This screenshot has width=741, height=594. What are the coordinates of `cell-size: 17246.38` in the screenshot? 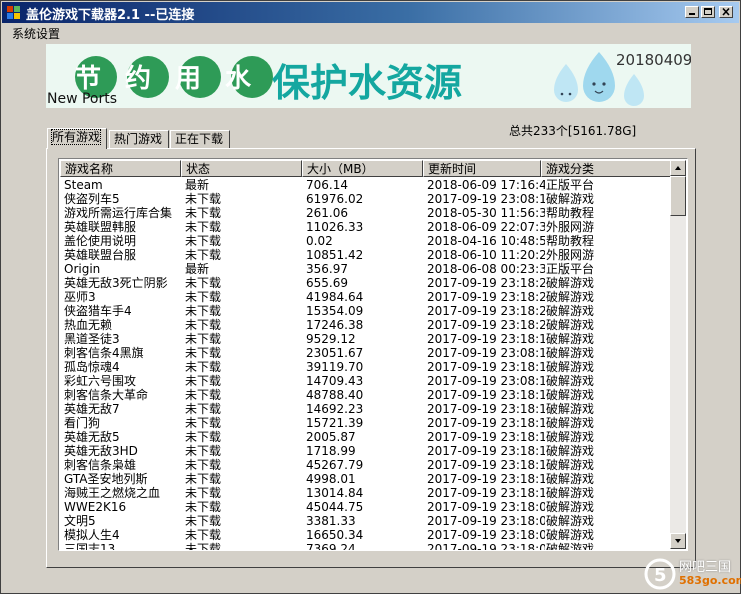 It's located at (335, 325).